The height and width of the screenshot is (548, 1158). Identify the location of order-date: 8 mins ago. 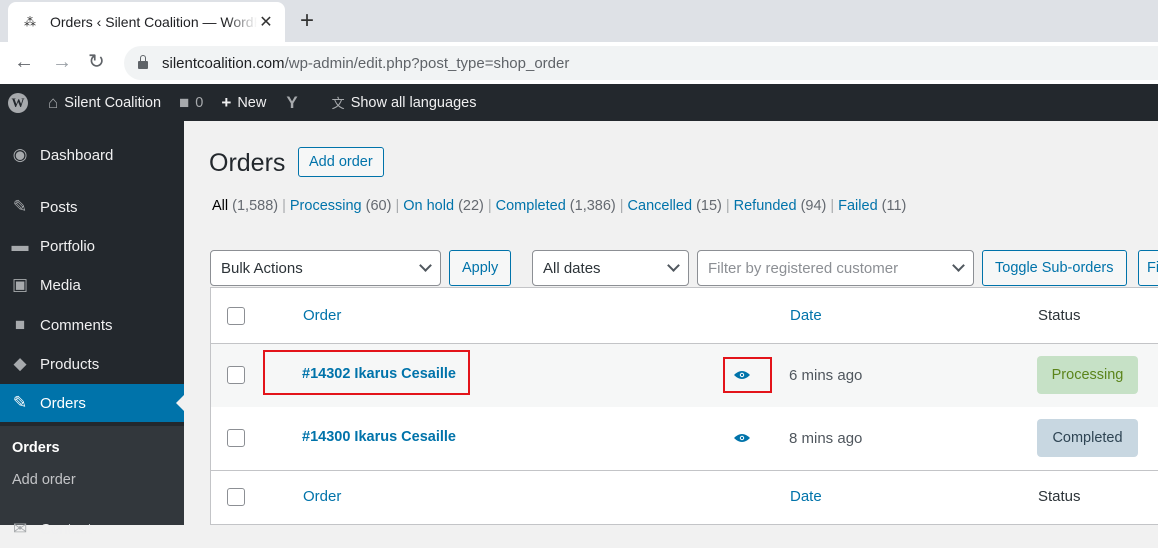
(826, 438).